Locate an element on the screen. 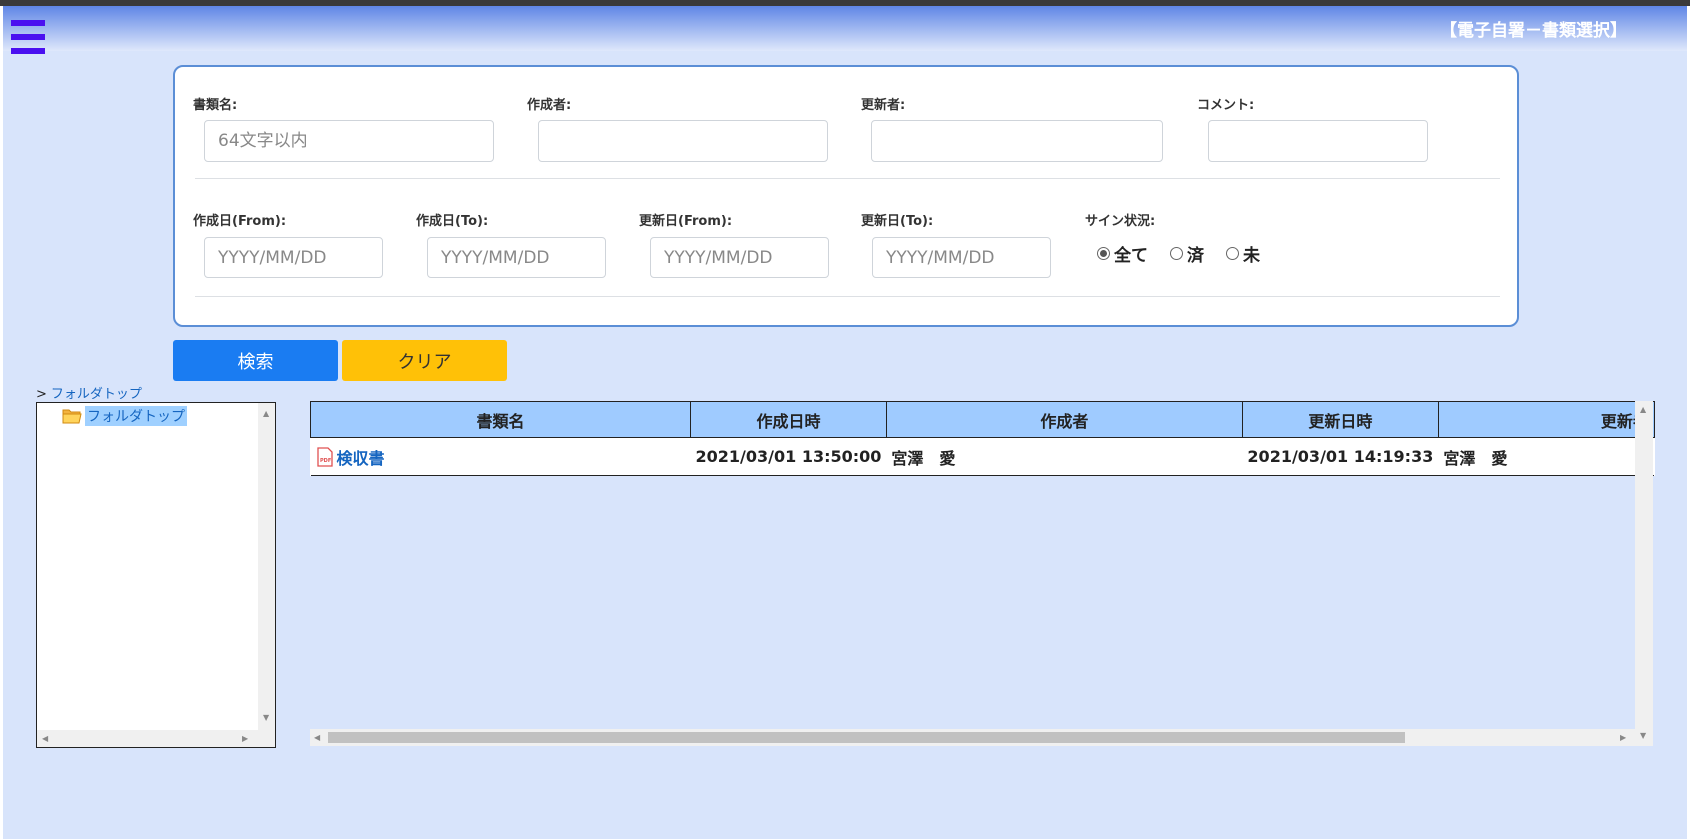 This screenshot has height=839, width=1690. tree-item-folder-top: フォルダトップ is located at coordinates (124, 416).